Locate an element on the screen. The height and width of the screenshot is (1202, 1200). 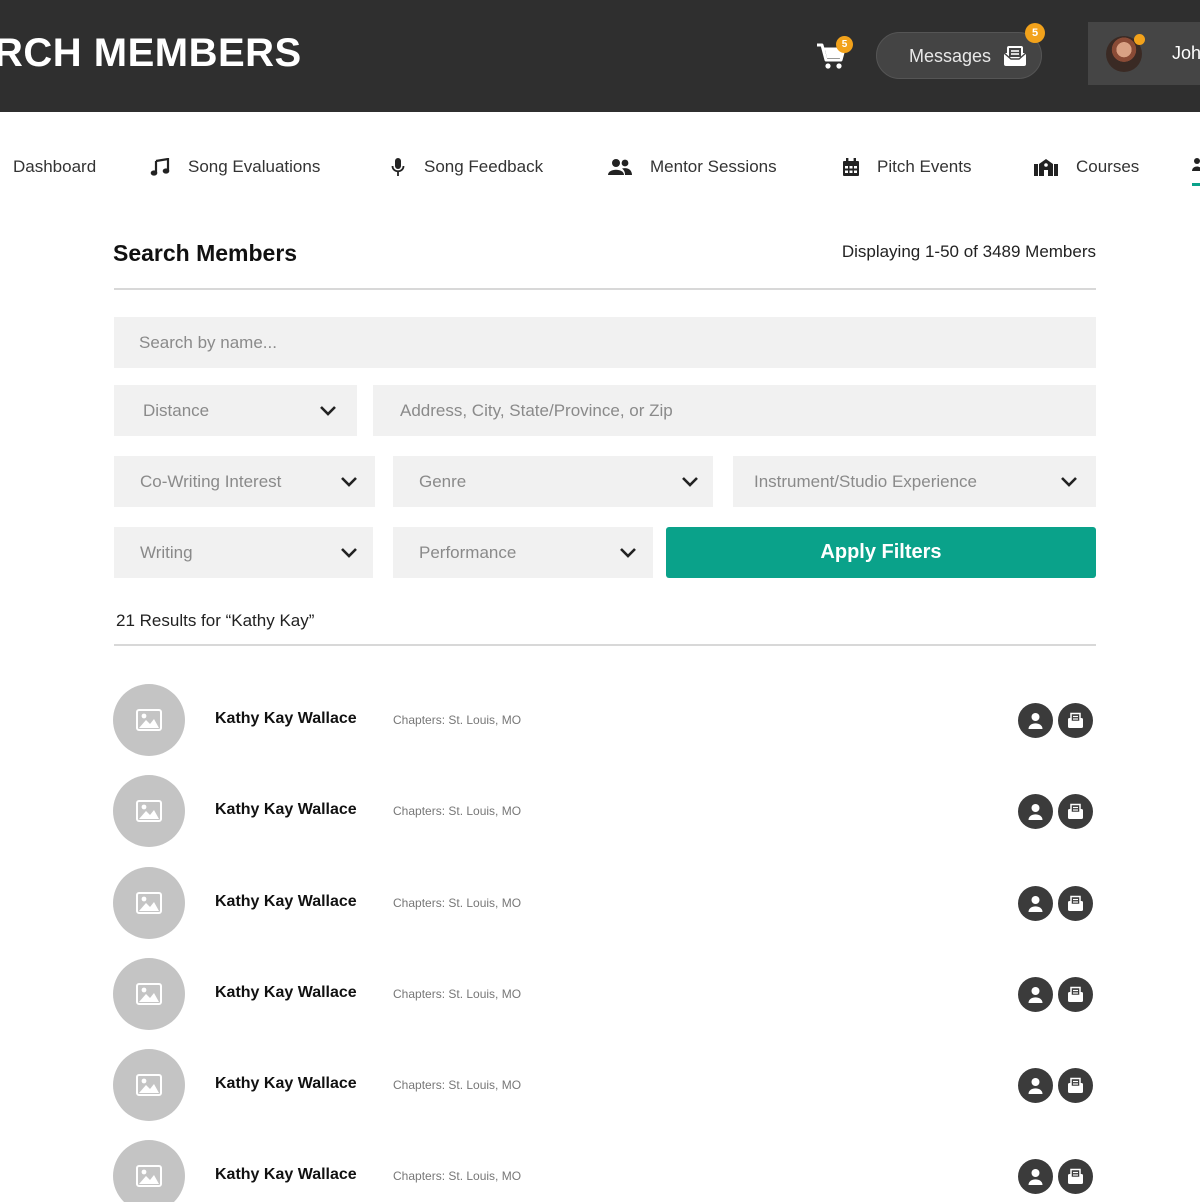
music-note-icon is located at coordinates (160, 167).